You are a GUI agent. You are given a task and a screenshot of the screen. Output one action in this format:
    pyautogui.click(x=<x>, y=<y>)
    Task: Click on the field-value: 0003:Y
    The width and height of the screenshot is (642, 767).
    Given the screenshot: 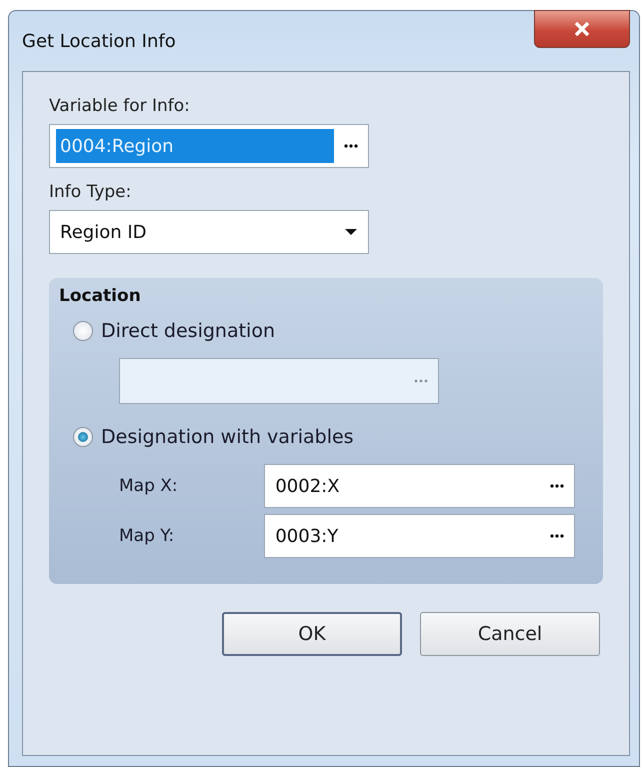 What is the action you would take?
    pyautogui.click(x=307, y=536)
    